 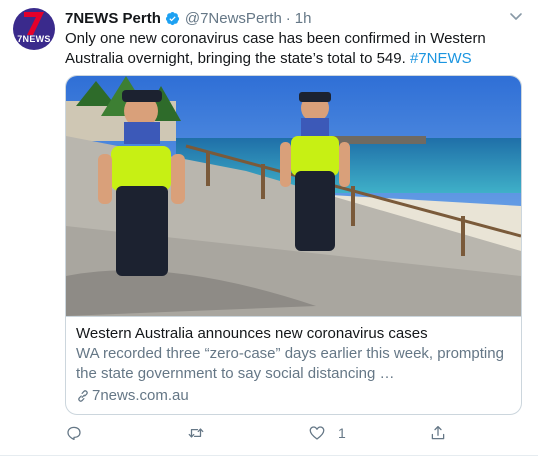 I want to click on hashtag-link: #7NEWS, so click(x=441, y=58).